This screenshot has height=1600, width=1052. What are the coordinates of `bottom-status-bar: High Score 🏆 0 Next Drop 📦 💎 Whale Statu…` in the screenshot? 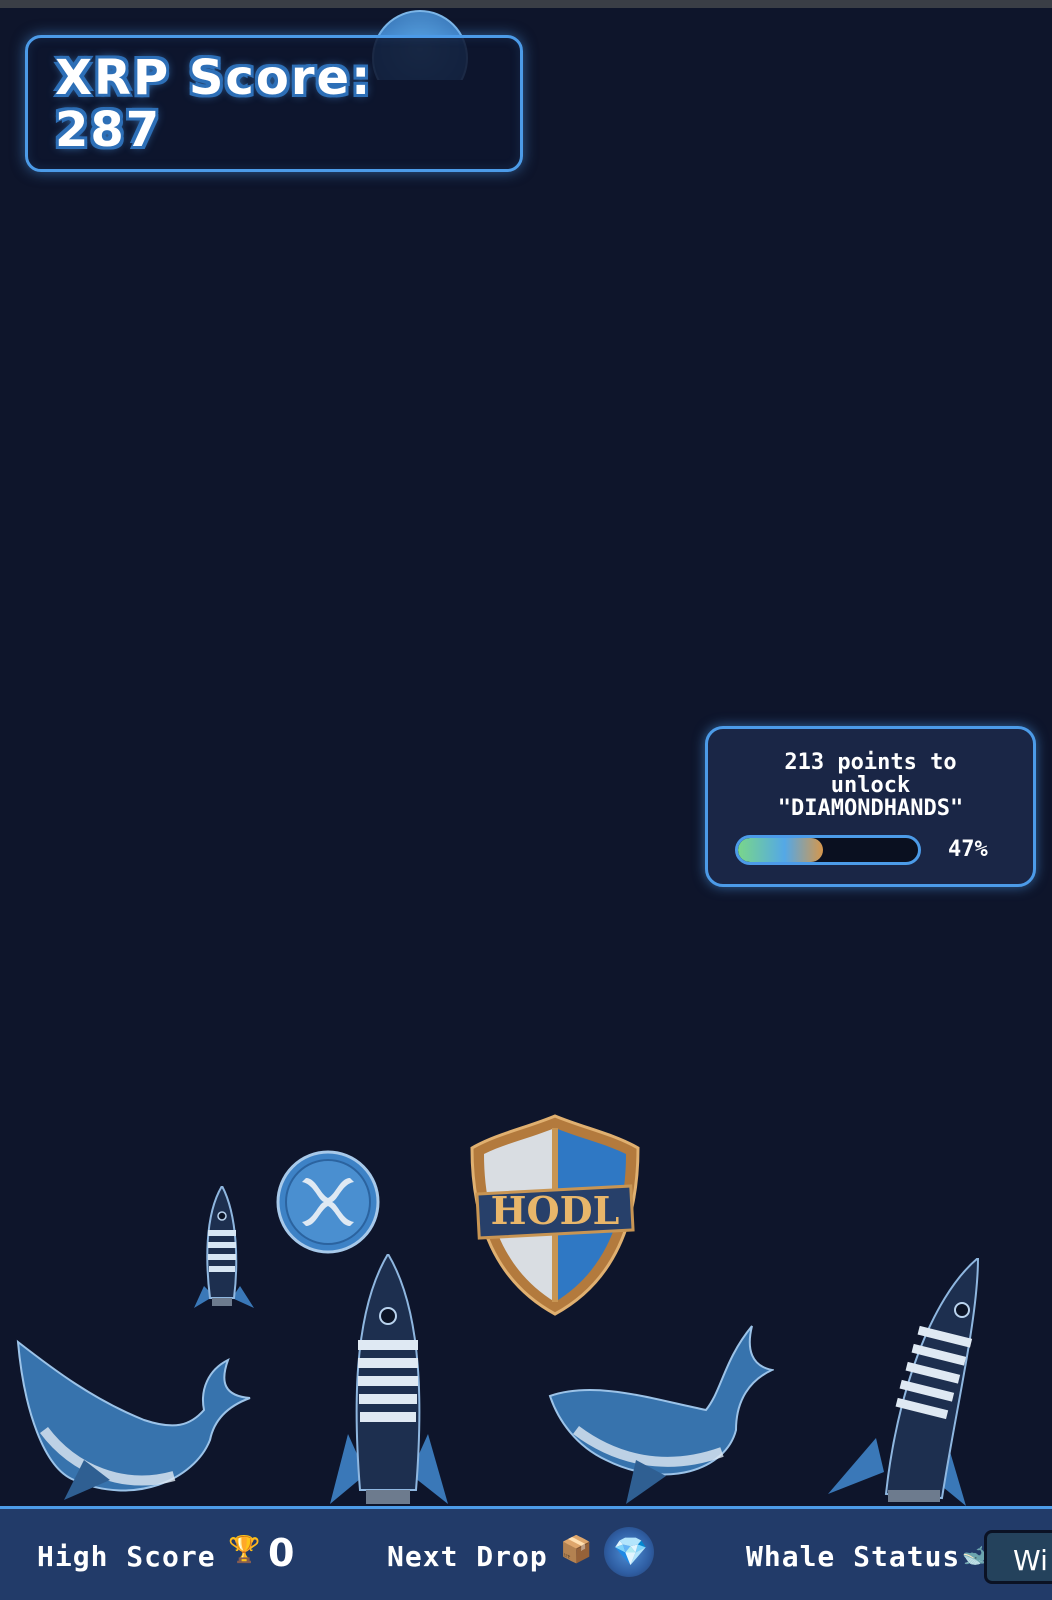 It's located at (526, 1554).